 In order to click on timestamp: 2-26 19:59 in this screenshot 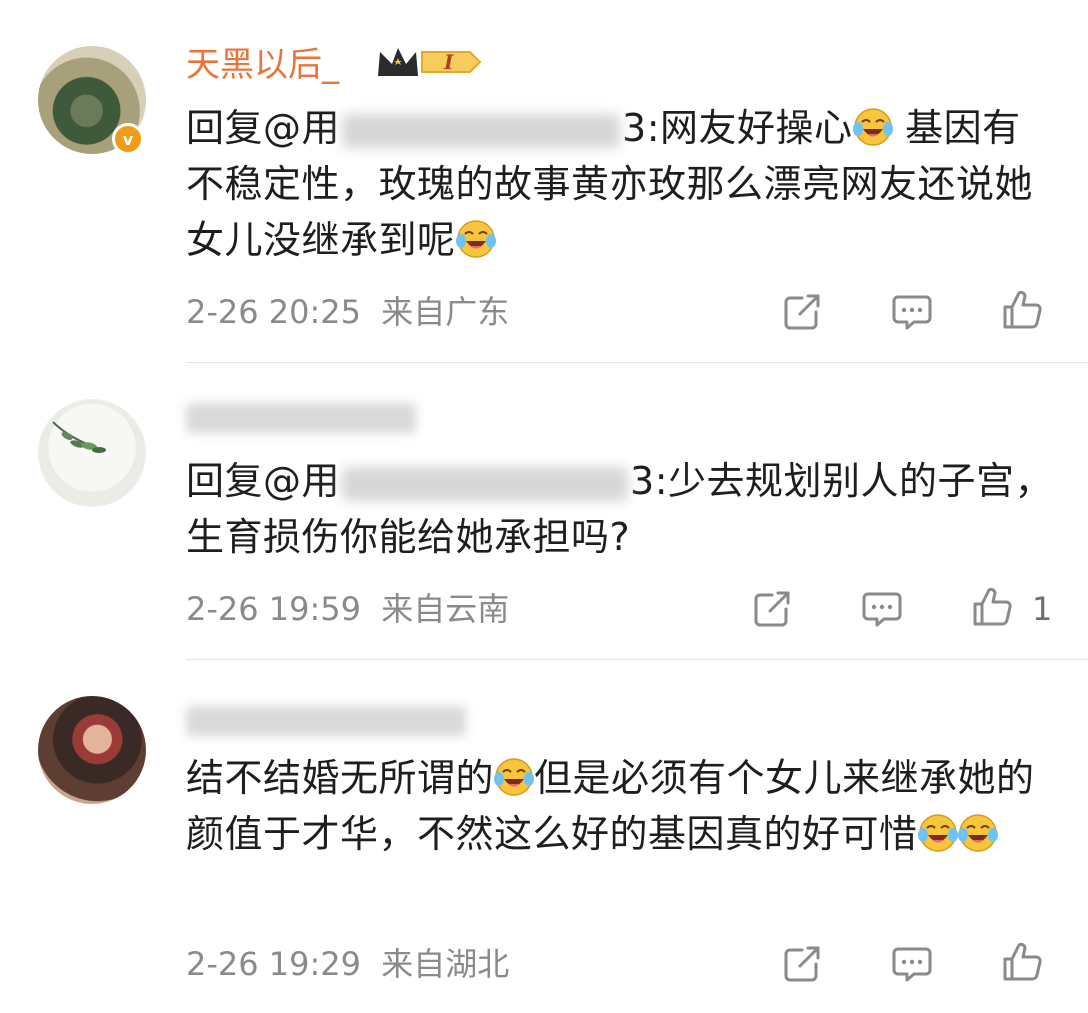, I will do `click(274, 609)`.